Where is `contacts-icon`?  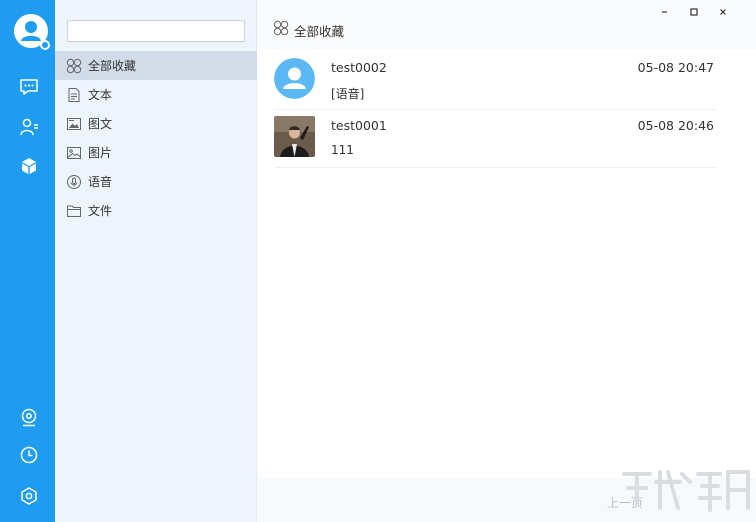 contacts-icon is located at coordinates (29, 127).